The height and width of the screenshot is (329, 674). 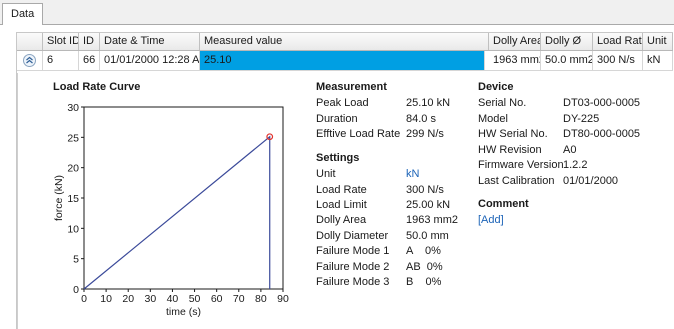 I want to click on dolly-area-label: Dolly Area, so click(x=341, y=220).